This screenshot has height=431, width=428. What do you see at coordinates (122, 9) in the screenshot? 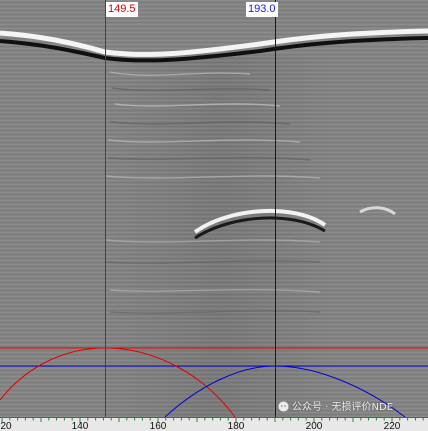
I see `red-cursor-value-label: 149.5` at bounding box center [122, 9].